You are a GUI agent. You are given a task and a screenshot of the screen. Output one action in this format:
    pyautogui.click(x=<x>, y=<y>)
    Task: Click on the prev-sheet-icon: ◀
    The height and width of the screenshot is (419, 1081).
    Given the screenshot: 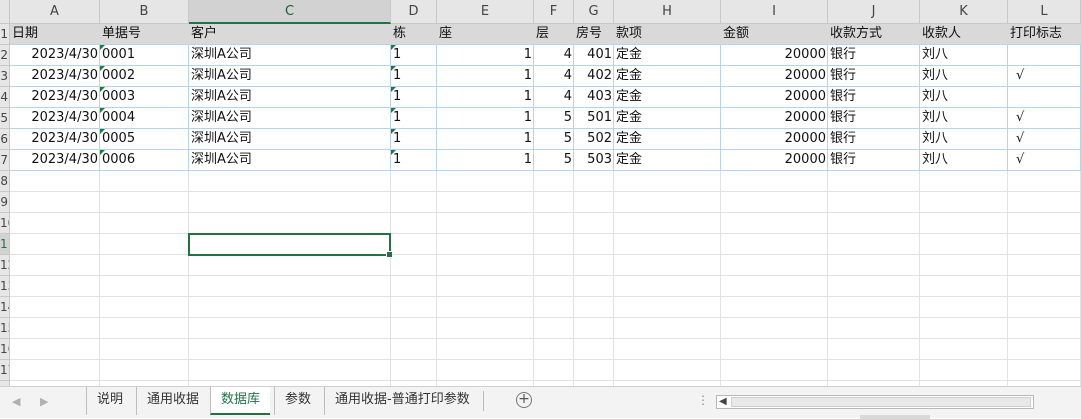 What is the action you would take?
    pyautogui.click(x=16, y=401)
    